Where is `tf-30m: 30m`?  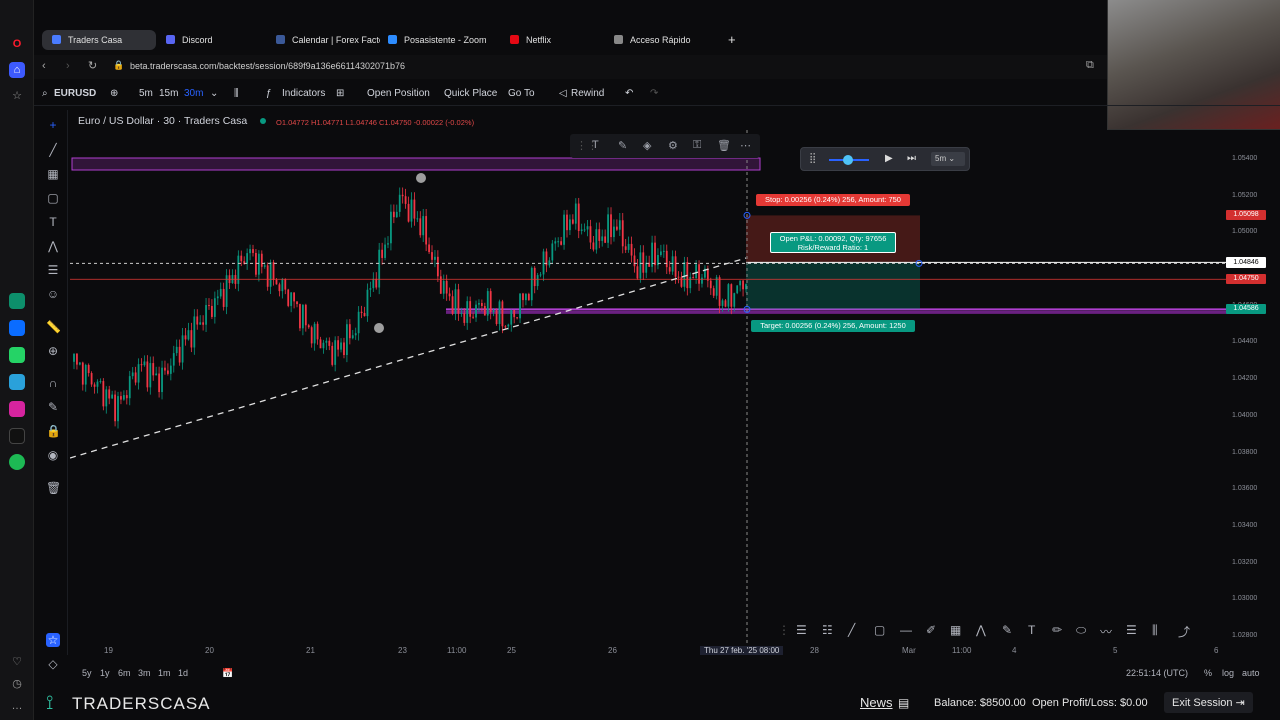
tf-30m: 30m is located at coordinates (193, 93).